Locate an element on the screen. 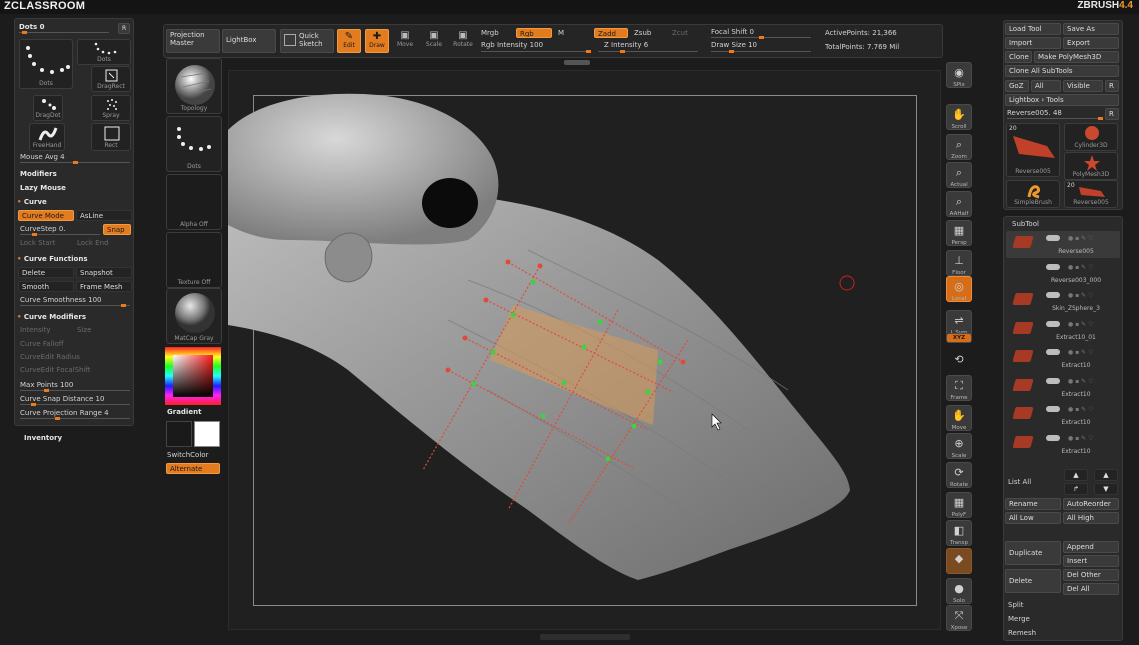 The width and height of the screenshot is (1139, 645). view-tool-move: ✋ Move is located at coordinates (959, 418).